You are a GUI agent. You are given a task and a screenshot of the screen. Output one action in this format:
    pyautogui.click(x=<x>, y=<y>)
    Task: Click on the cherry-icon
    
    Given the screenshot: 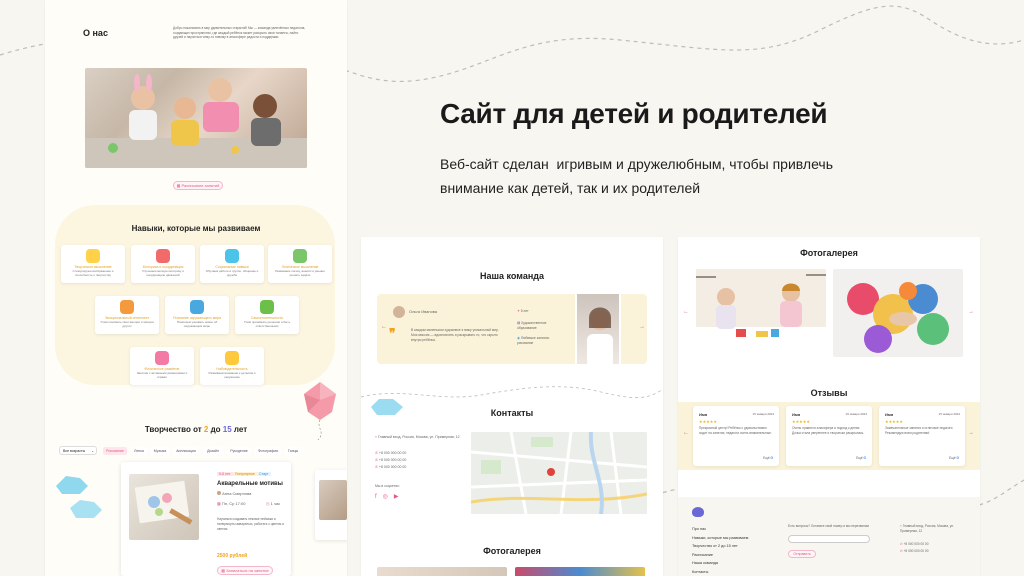 What is the action you would take?
    pyautogui.click(x=163, y=256)
    